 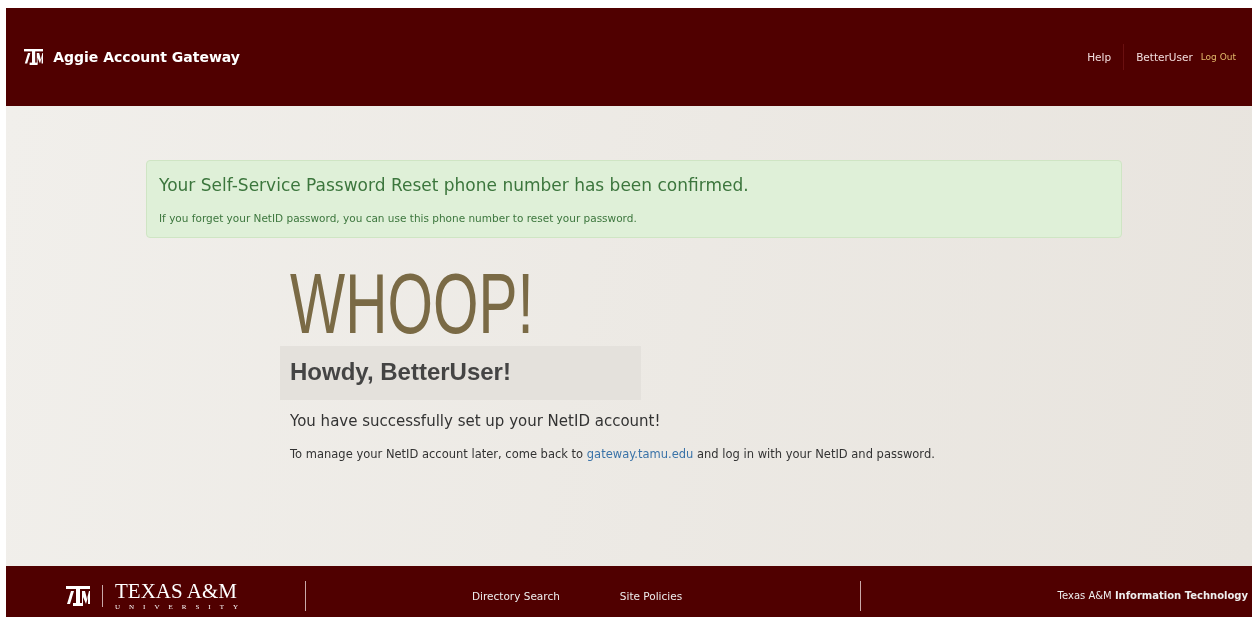 What do you see at coordinates (651, 595) in the screenshot?
I see `footer-link: Site Policies` at bounding box center [651, 595].